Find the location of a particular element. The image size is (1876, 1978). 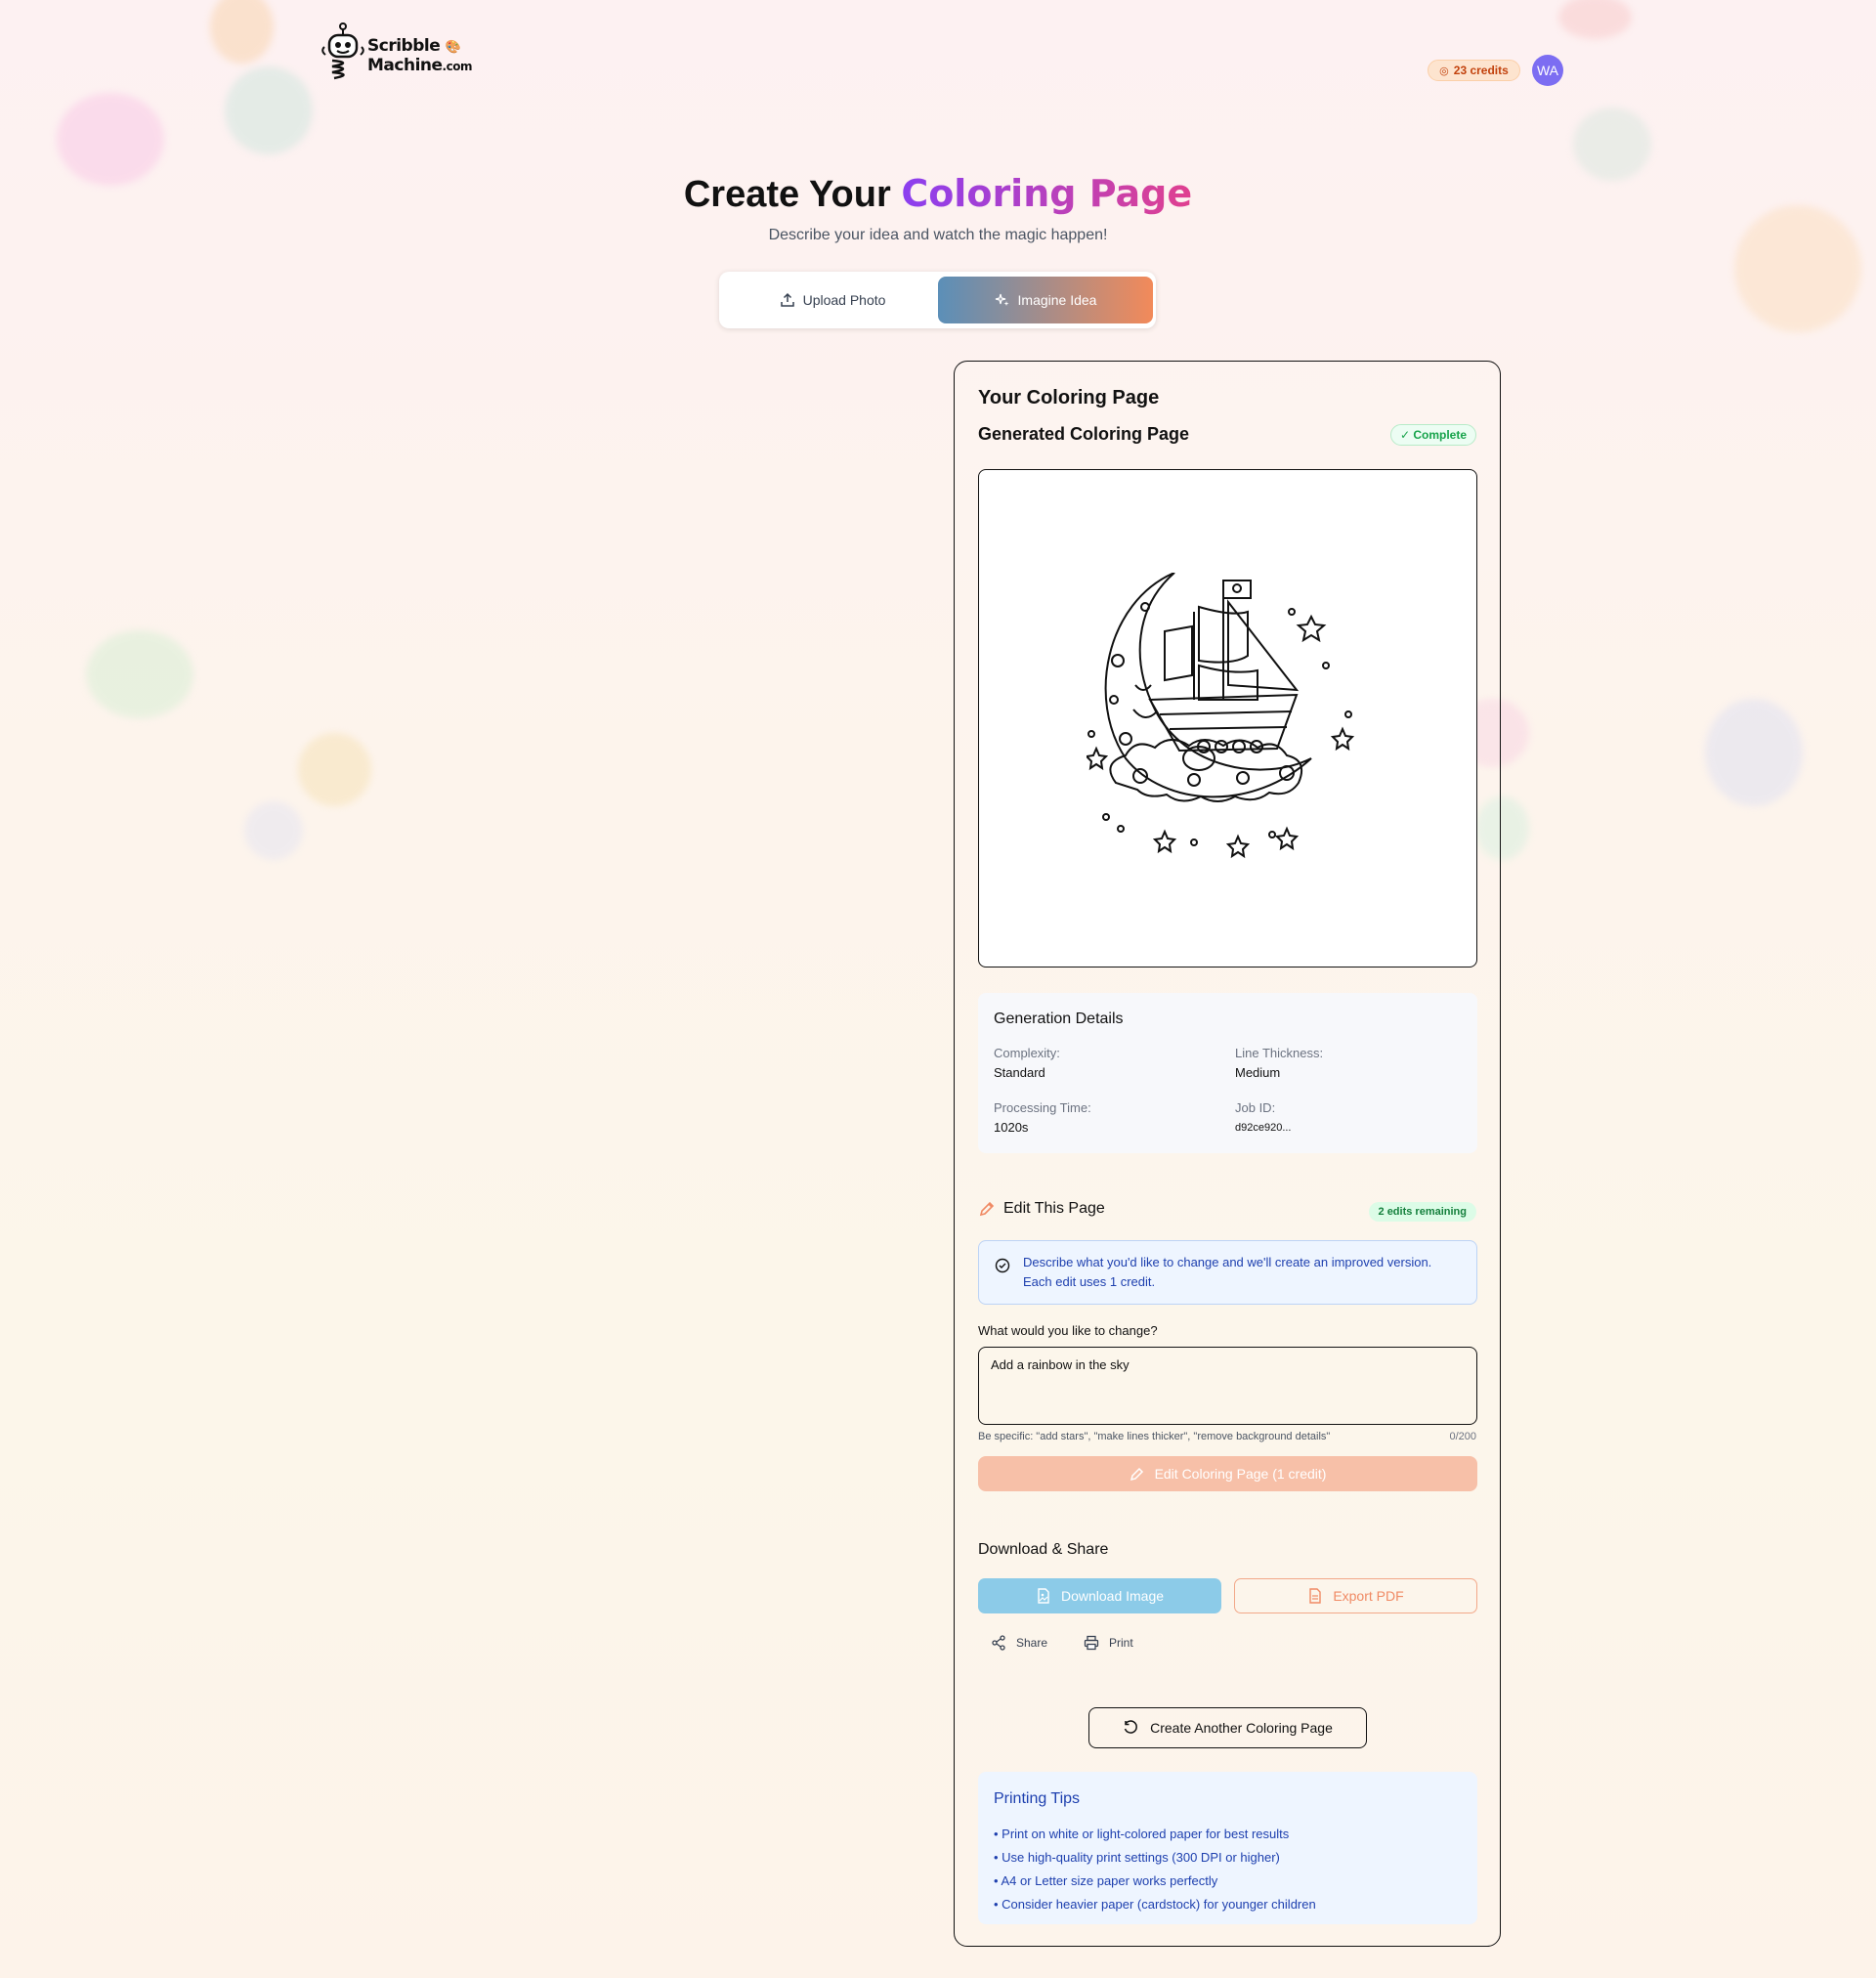

job-id-label: Job ID: is located at coordinates (1255, 1107).